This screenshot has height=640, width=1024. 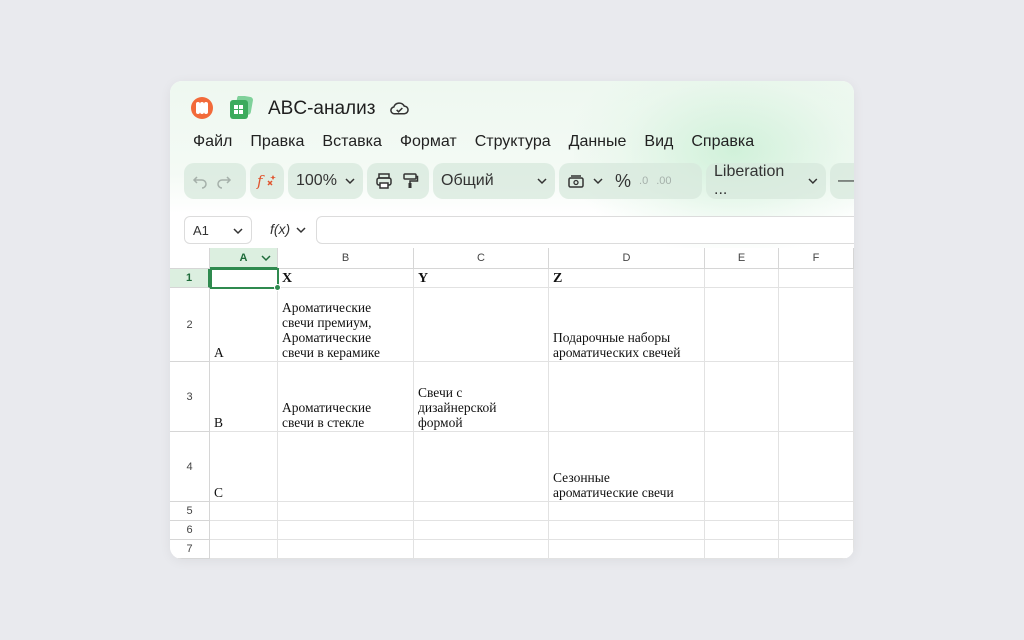 I want to click on menu-format: Формат, so click(x=428, y=142).